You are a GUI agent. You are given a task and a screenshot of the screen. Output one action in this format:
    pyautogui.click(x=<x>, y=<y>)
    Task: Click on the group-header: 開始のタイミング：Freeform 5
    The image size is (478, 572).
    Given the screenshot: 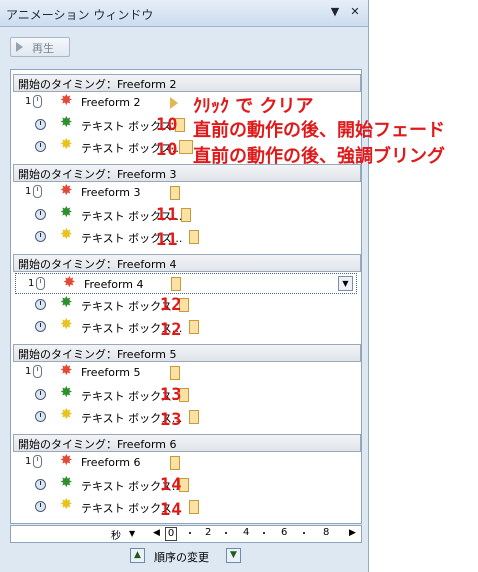 What is the action you would take?
    pyautogui.click(x=187, y=353)
    